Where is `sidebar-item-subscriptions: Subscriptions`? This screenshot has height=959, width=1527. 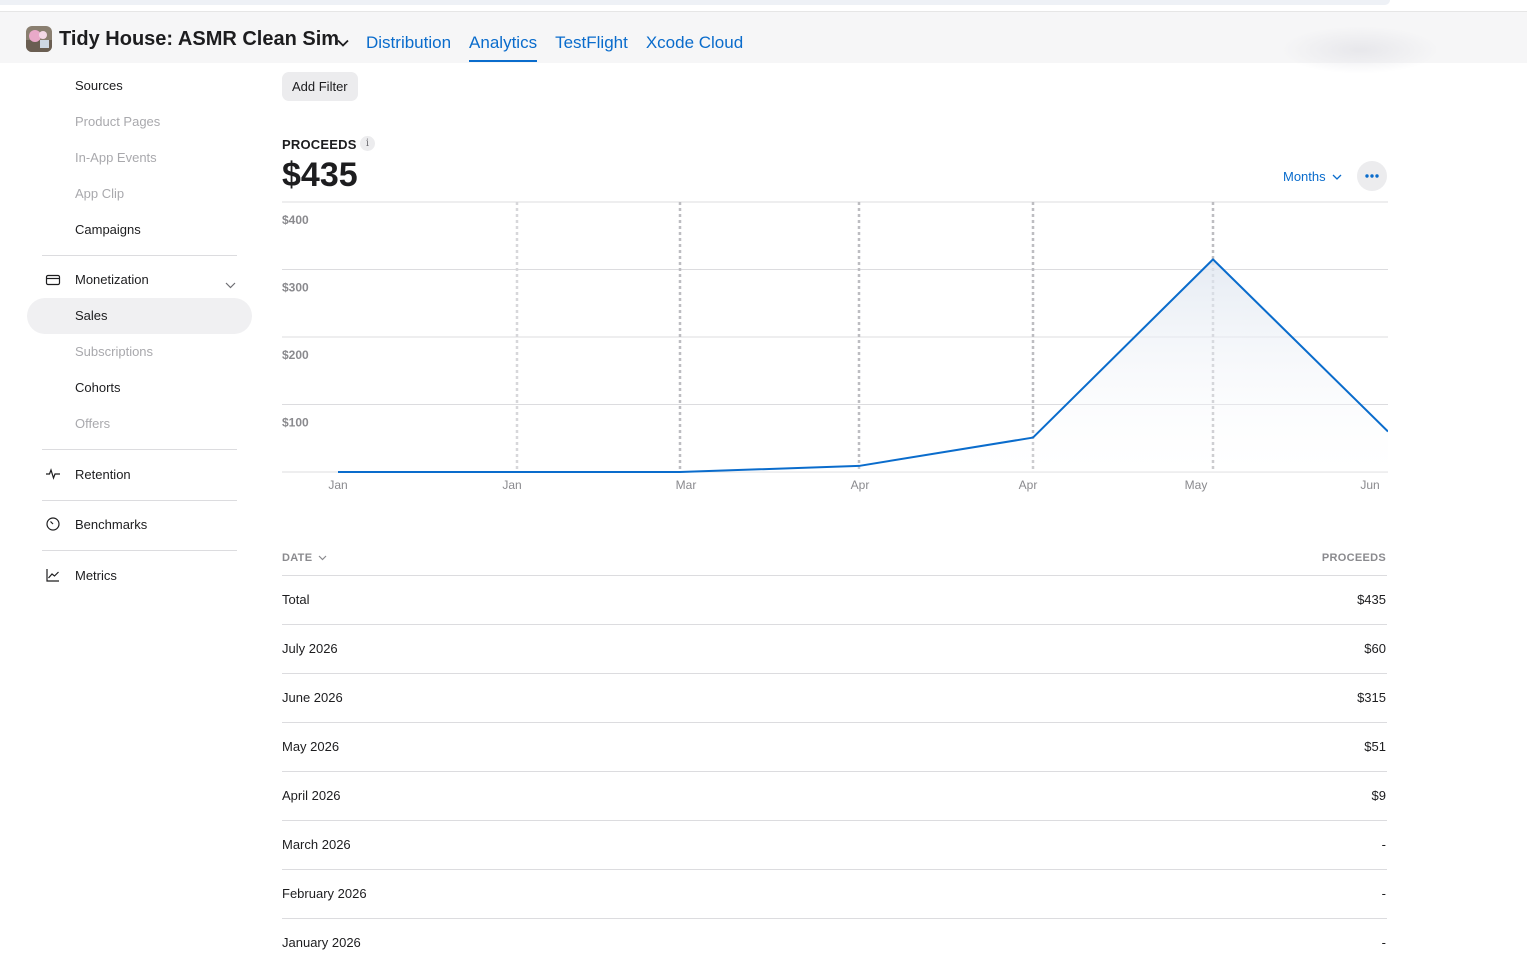 sidebar-item-subscriptions: Subscriptions is located at coordinates (114, 351).